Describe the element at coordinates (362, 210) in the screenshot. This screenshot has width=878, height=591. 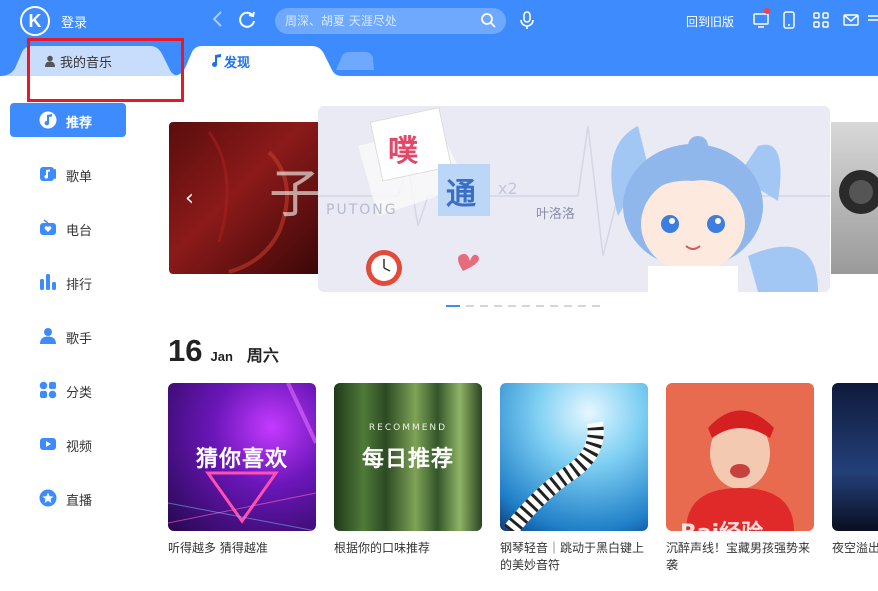
I see `banner-putong: PUTONG` at that location.